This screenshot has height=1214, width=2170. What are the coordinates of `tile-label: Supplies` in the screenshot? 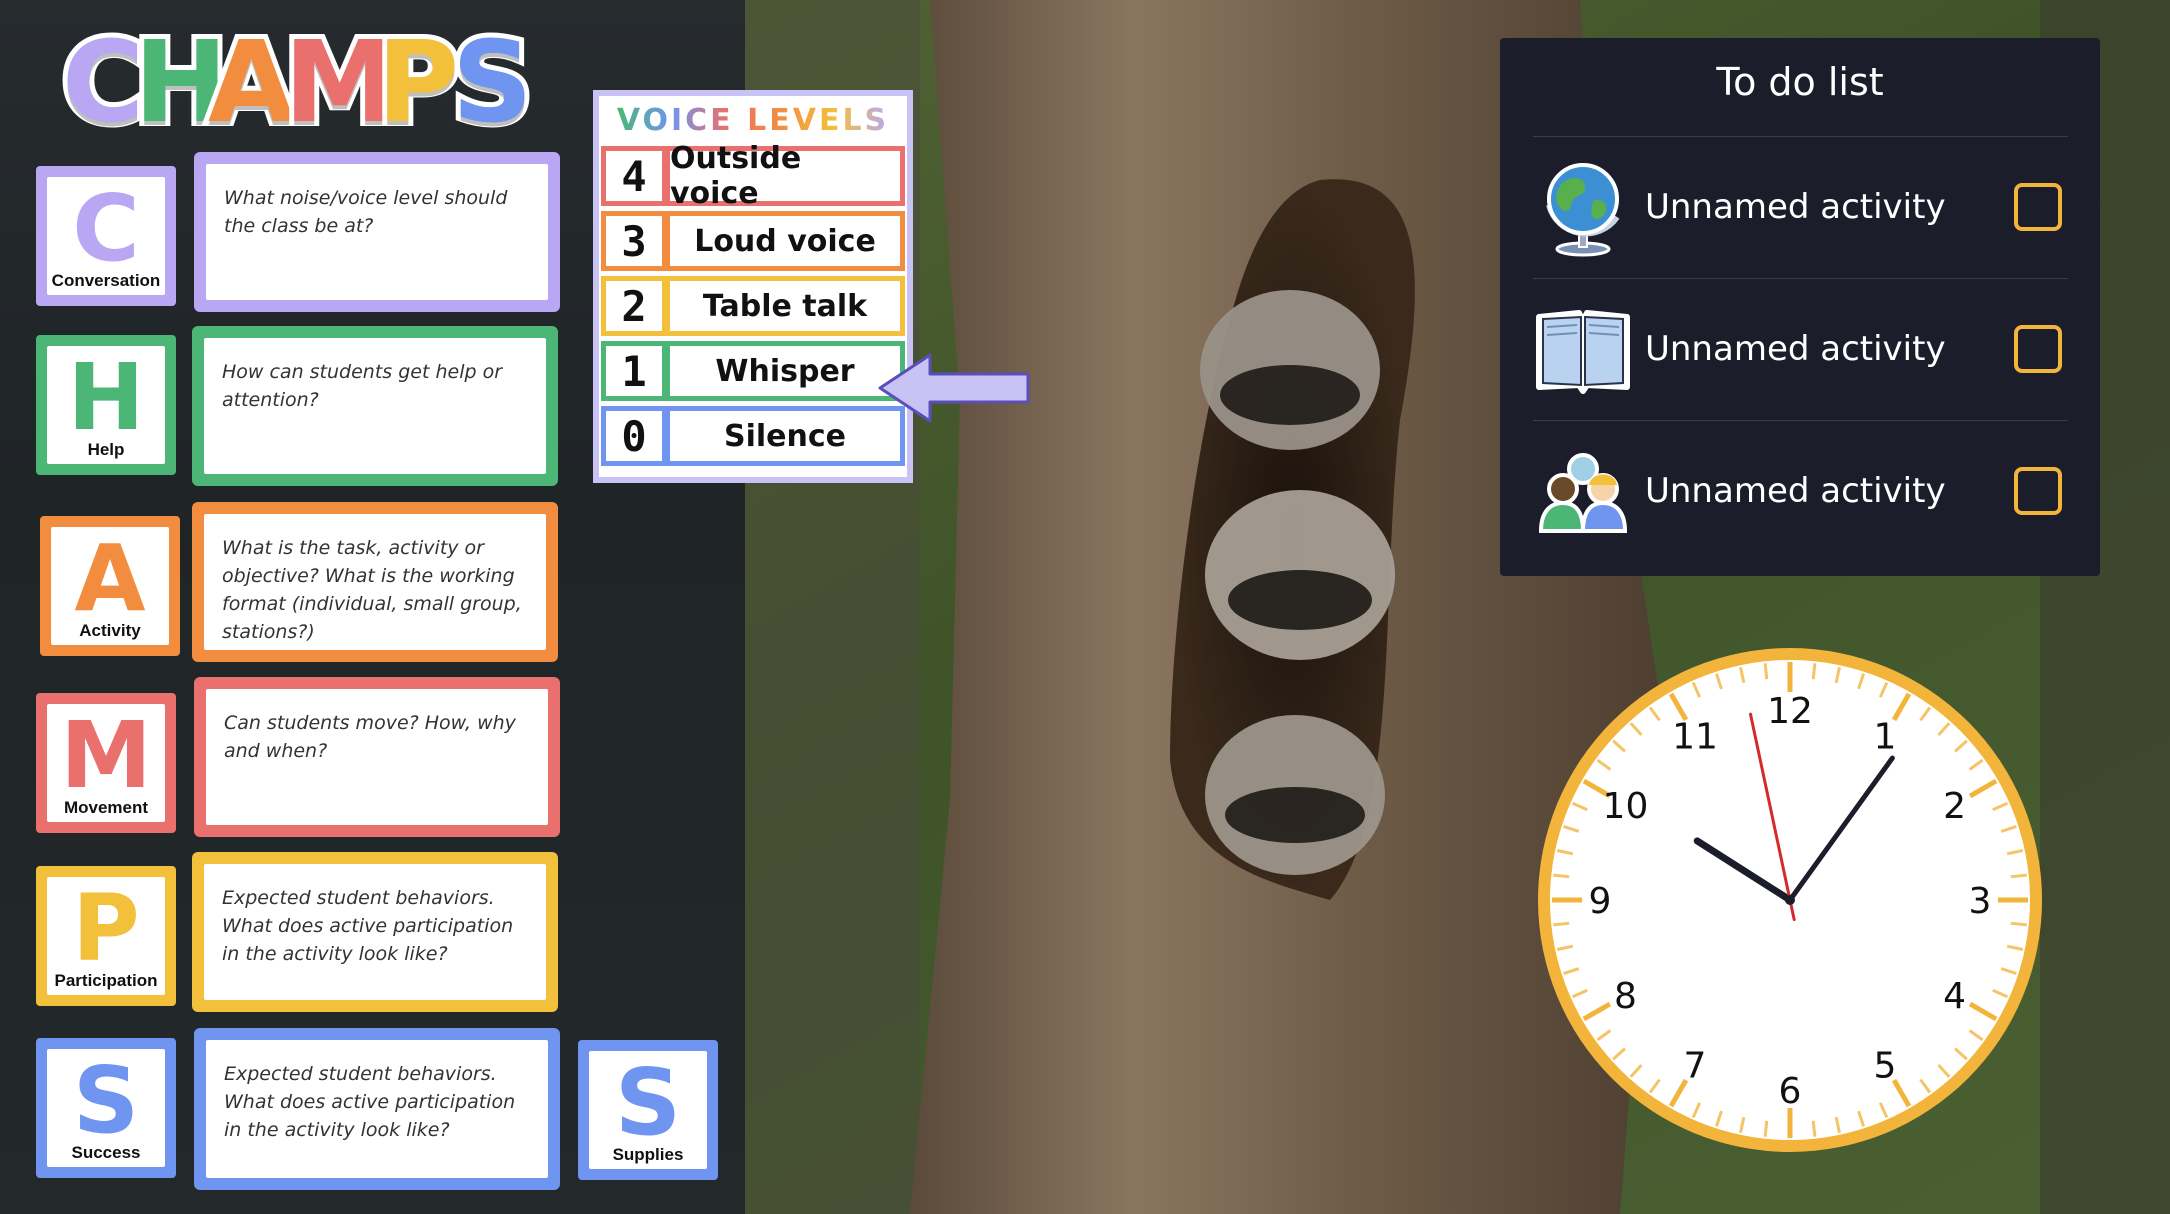 It's located at (648, 1154).